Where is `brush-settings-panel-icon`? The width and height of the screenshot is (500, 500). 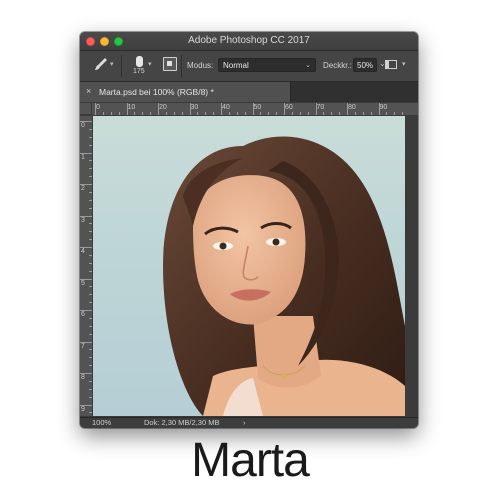 brush-settings-panel-icon is located at coordinates (170, 64).